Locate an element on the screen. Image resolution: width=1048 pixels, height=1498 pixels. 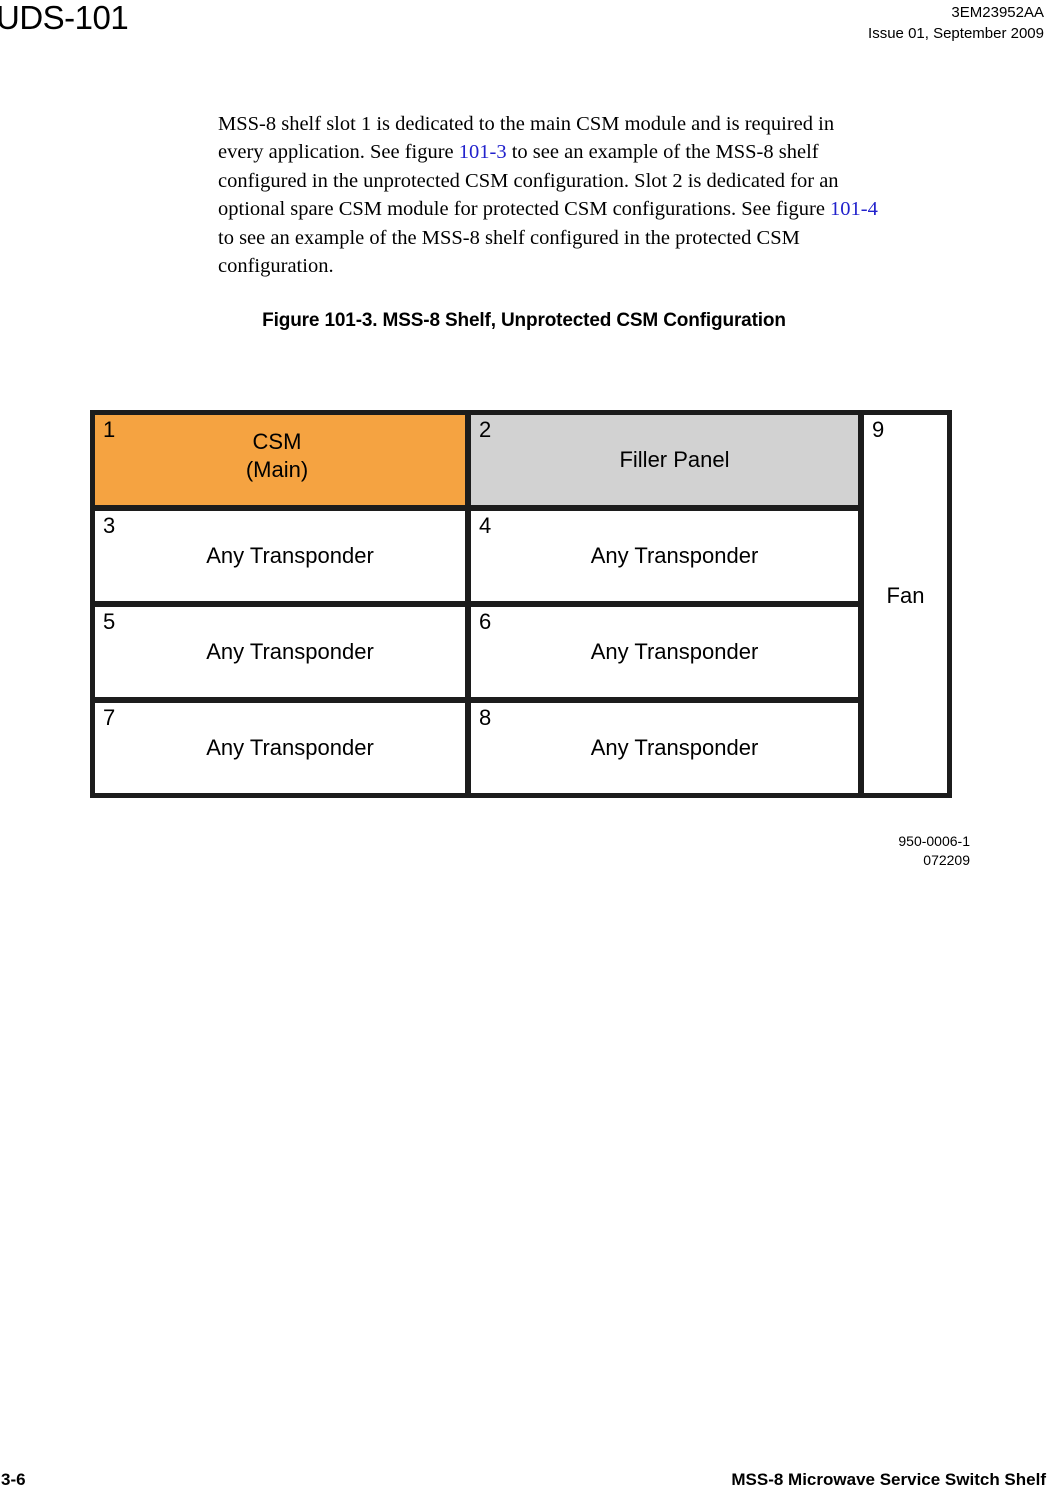
shelf-row: 7 Any Transponder 8 Any Transponder is located at coordinates (476, 748).